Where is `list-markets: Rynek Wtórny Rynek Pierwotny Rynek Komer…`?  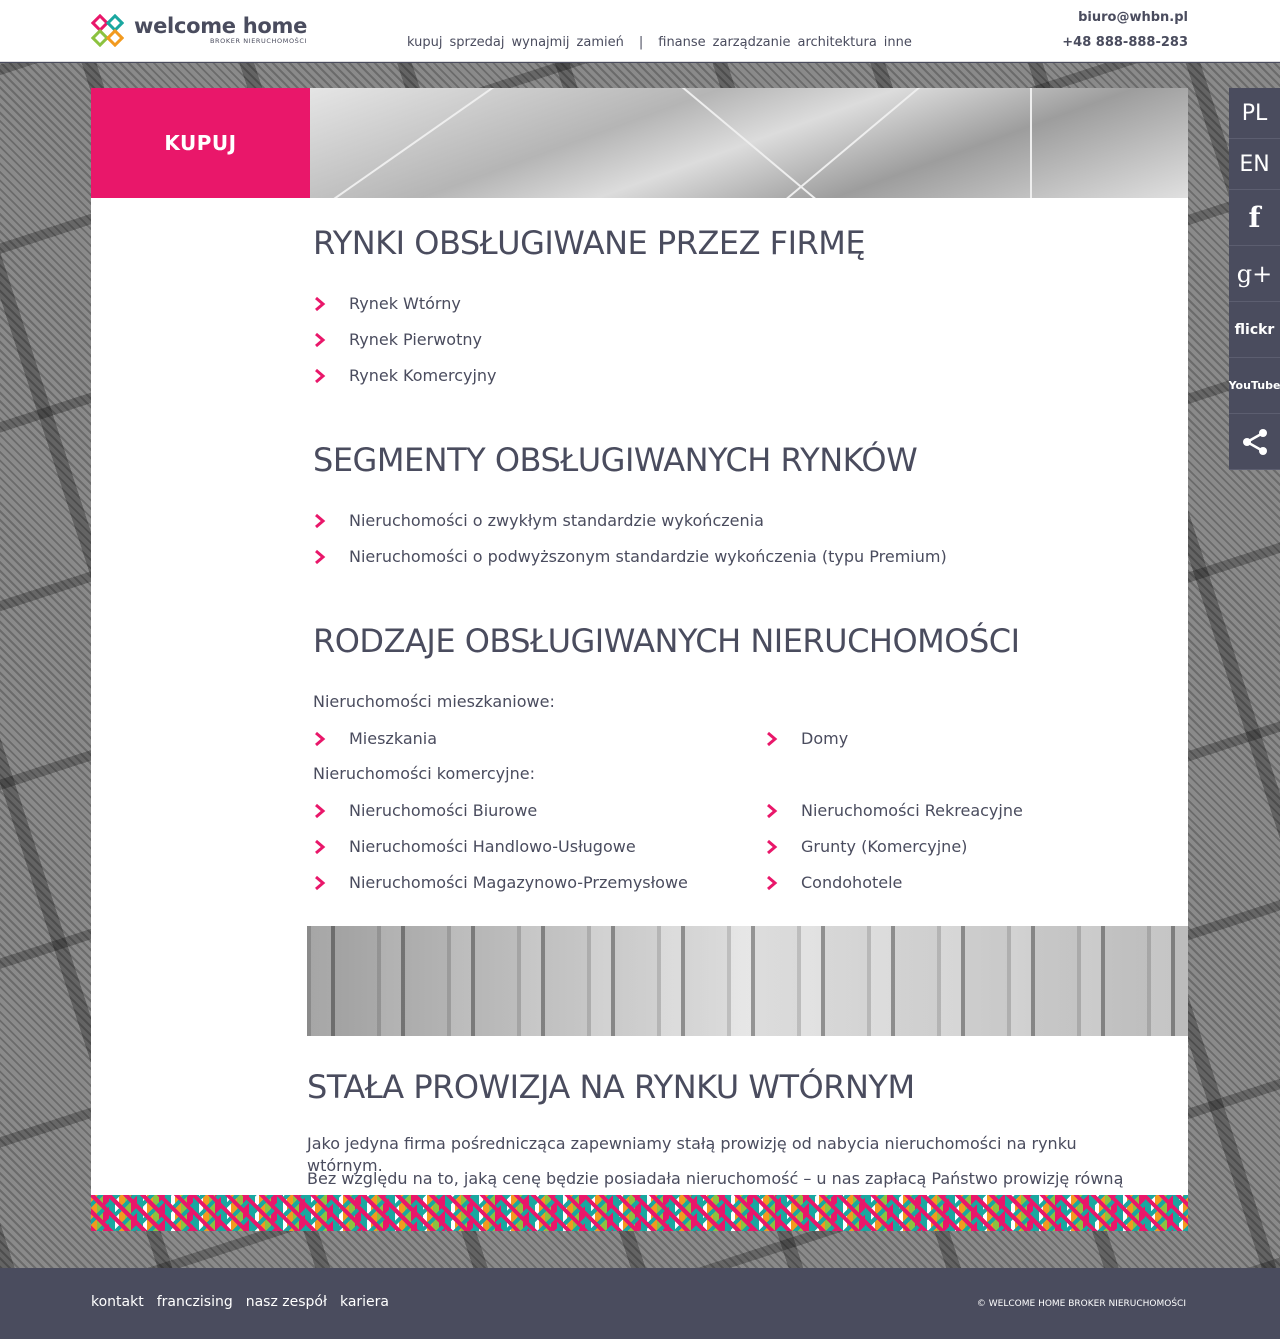
list-markets: Rynek Wtórny Rynek Pierwotny Rynek Komer… is located at coordinates (405, 346).